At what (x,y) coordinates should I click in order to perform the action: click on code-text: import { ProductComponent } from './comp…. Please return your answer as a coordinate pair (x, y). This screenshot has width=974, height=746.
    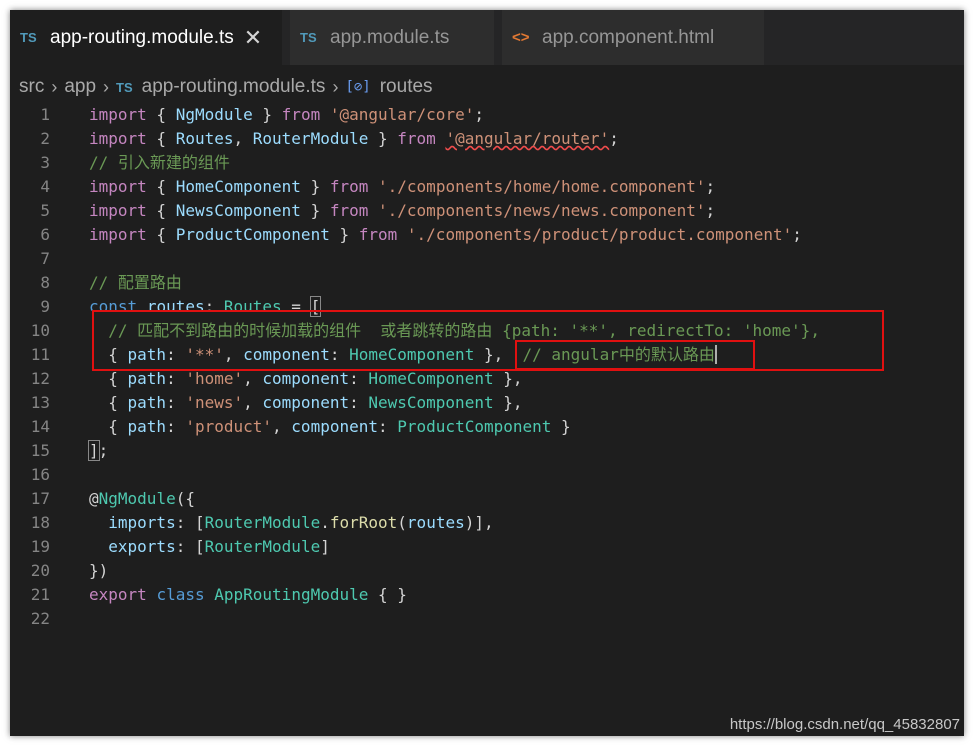
    Looking at the image, I should click on (445, 235).